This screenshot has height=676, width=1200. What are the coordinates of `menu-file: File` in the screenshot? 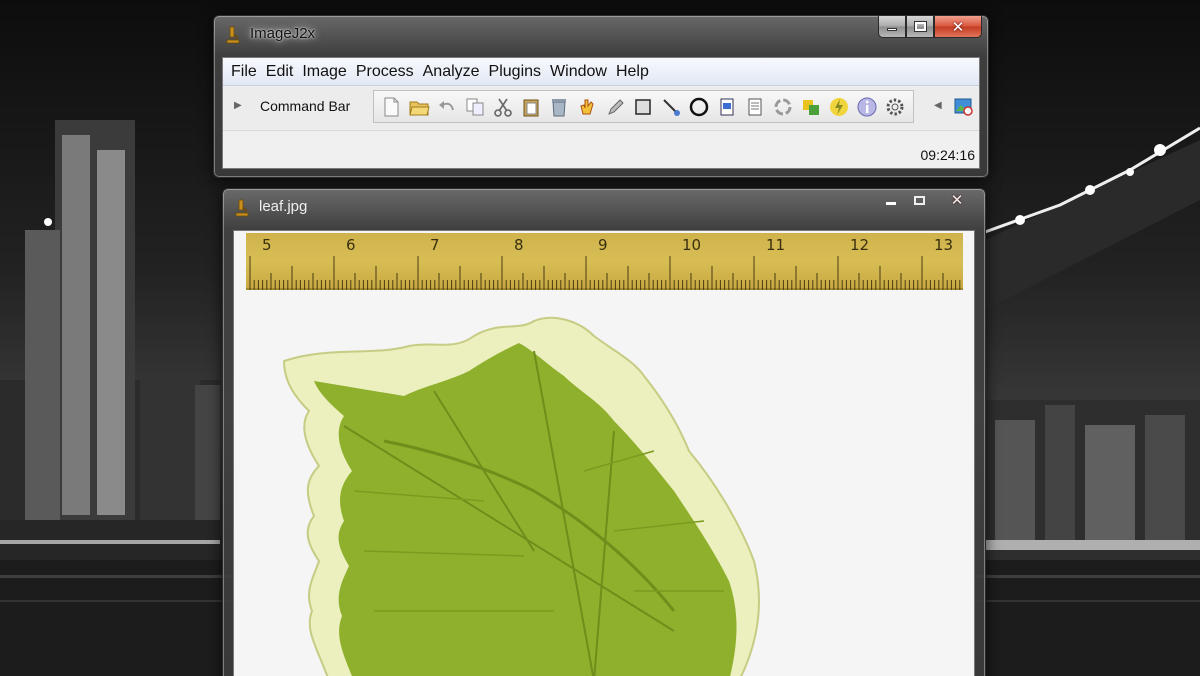 It's located at (245, 72).